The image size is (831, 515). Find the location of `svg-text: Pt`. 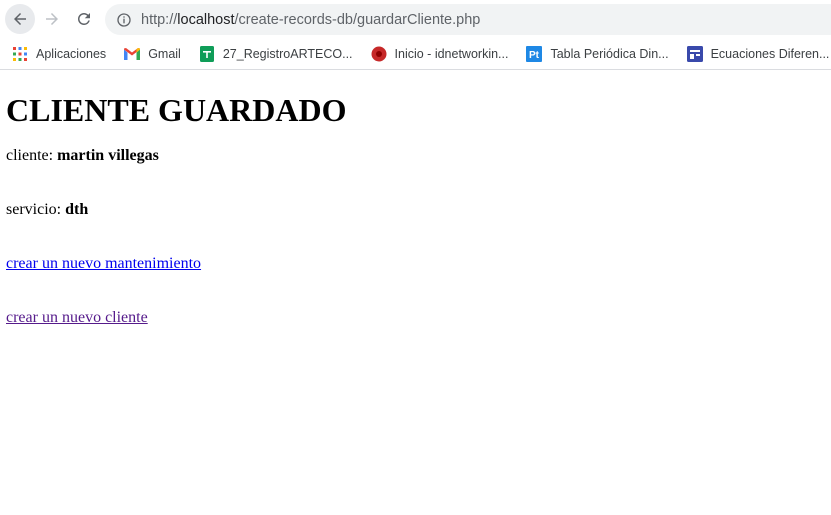

svg-text: Pt is located at coordinates (534, 55).